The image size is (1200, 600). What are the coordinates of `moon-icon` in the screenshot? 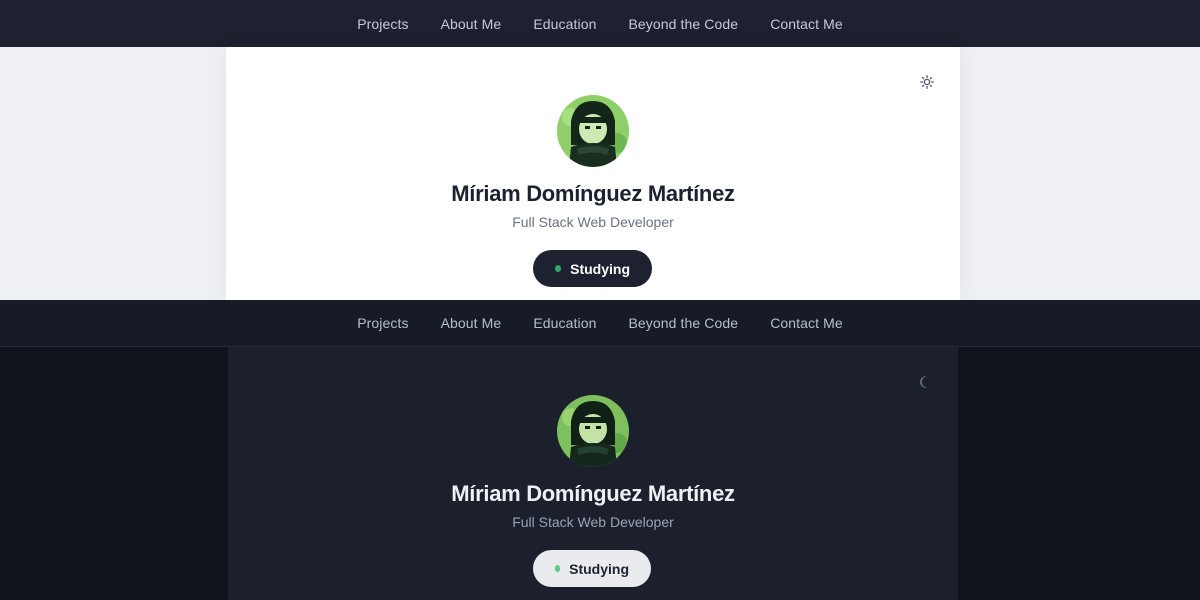 It's located at (923, 382).